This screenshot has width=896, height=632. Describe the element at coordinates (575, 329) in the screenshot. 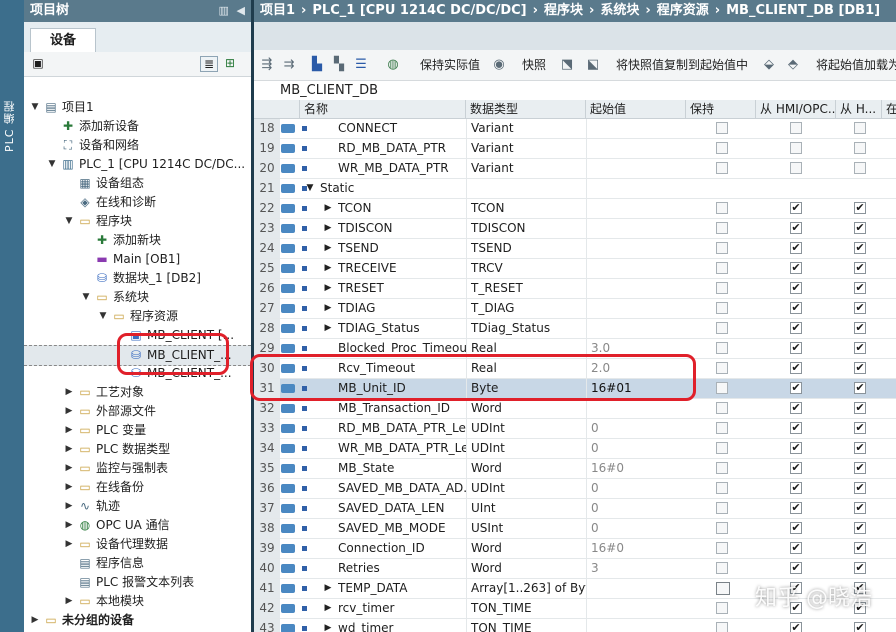

I see `table-row: 28 ▶ TDIAG_Status TDiag_Status ✔ ✔` at that location.